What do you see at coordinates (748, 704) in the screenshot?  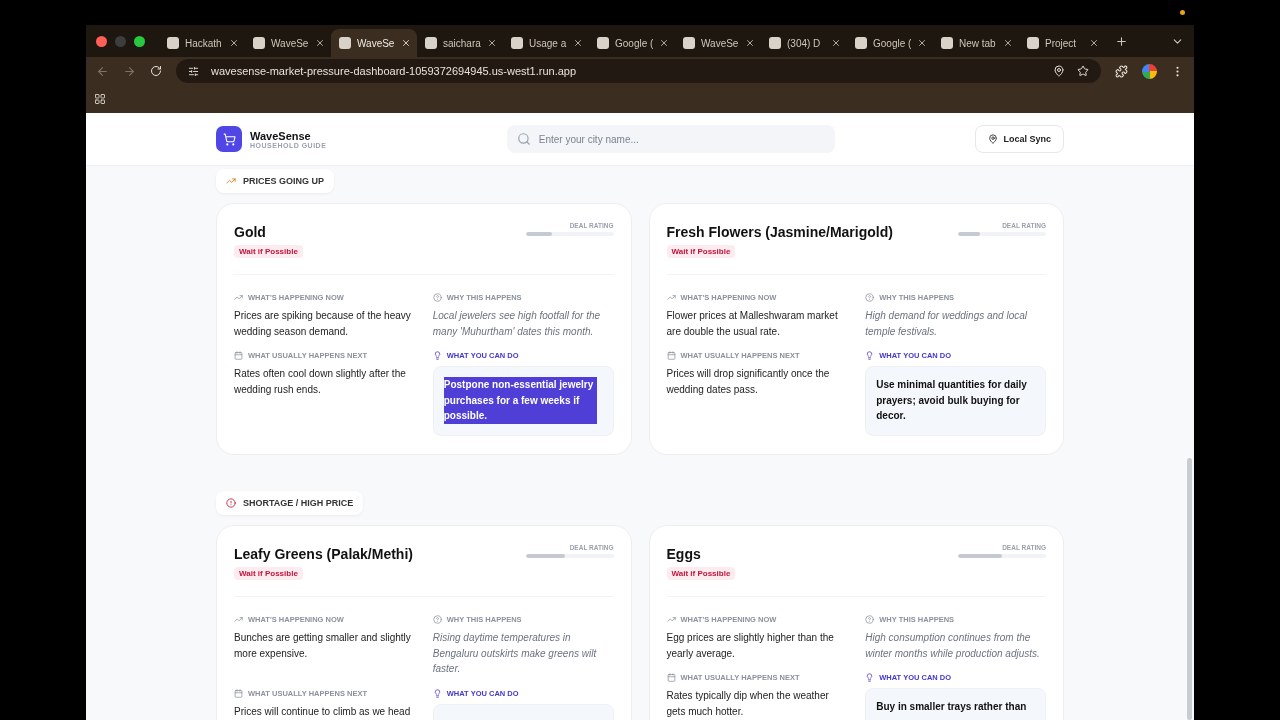 I see `fact-text: Rates typically dip when the weather gets much hotter.` at bounding box center [748, 704].